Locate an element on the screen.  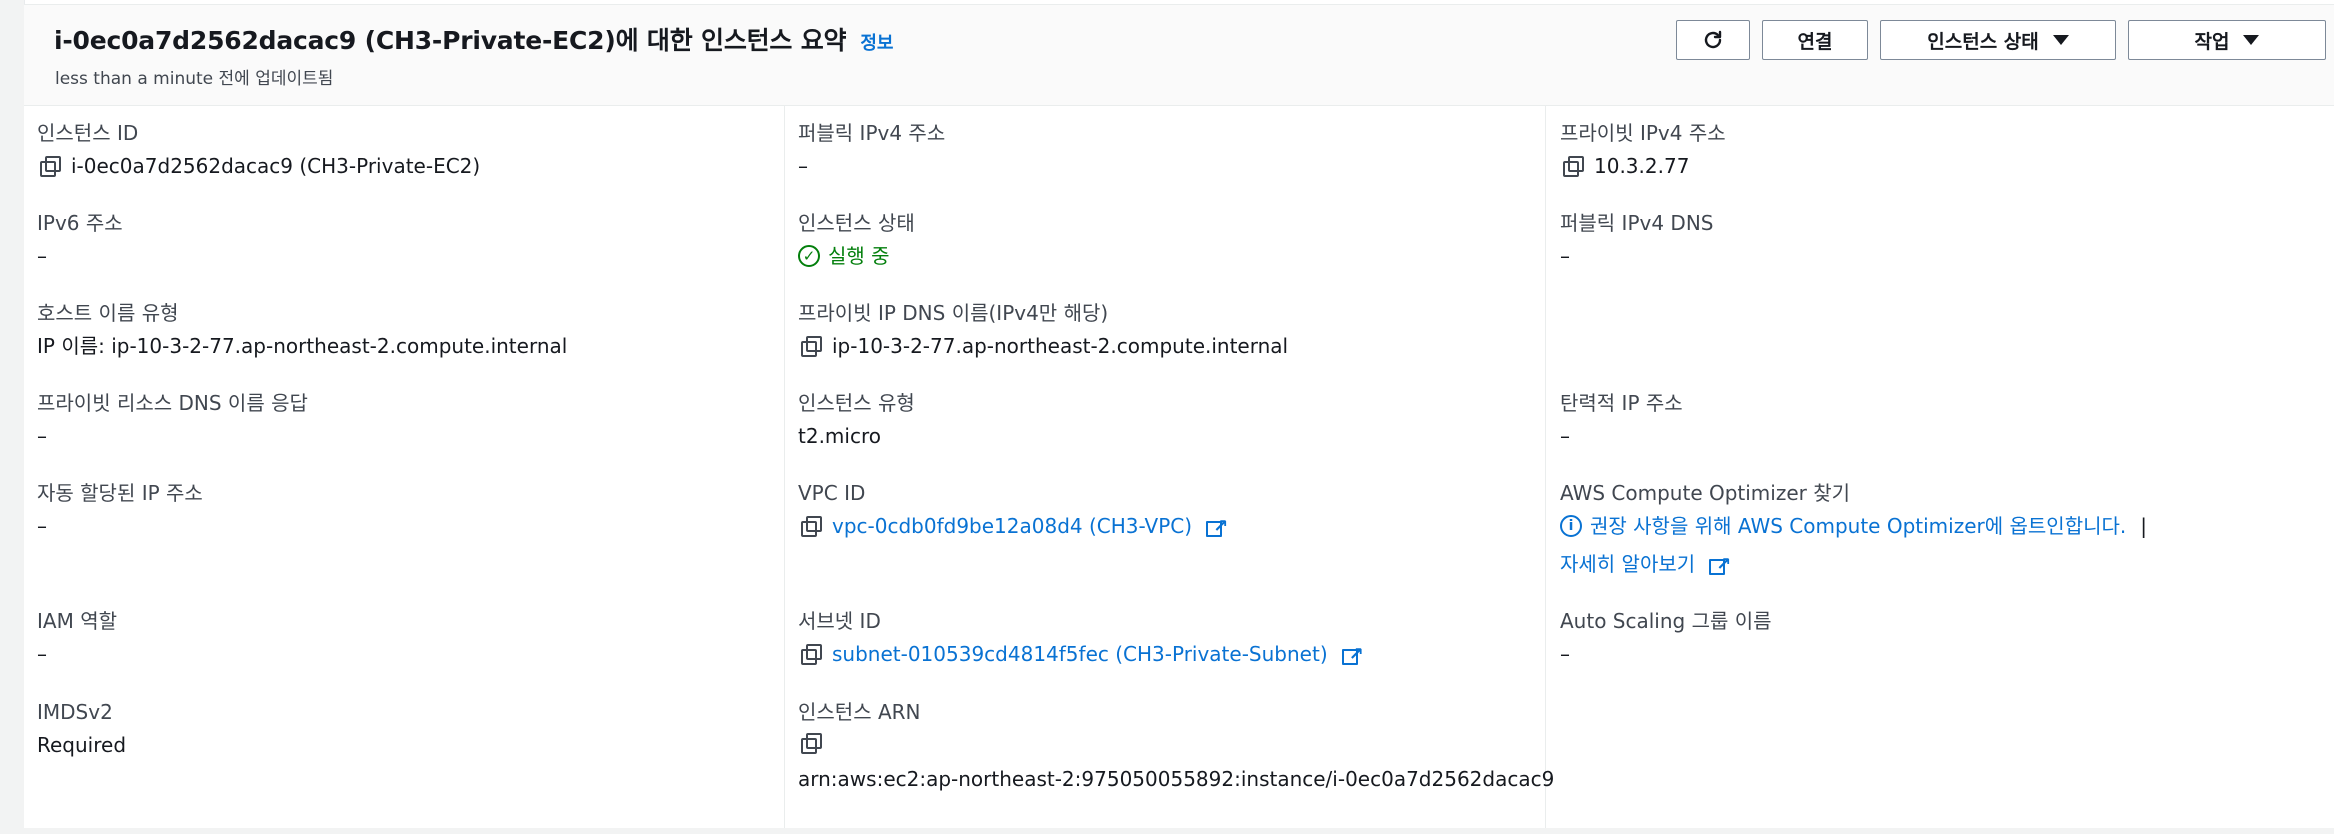
instance-state-value-row: ✓ 실행 중 is located at coordinates (856, 256).